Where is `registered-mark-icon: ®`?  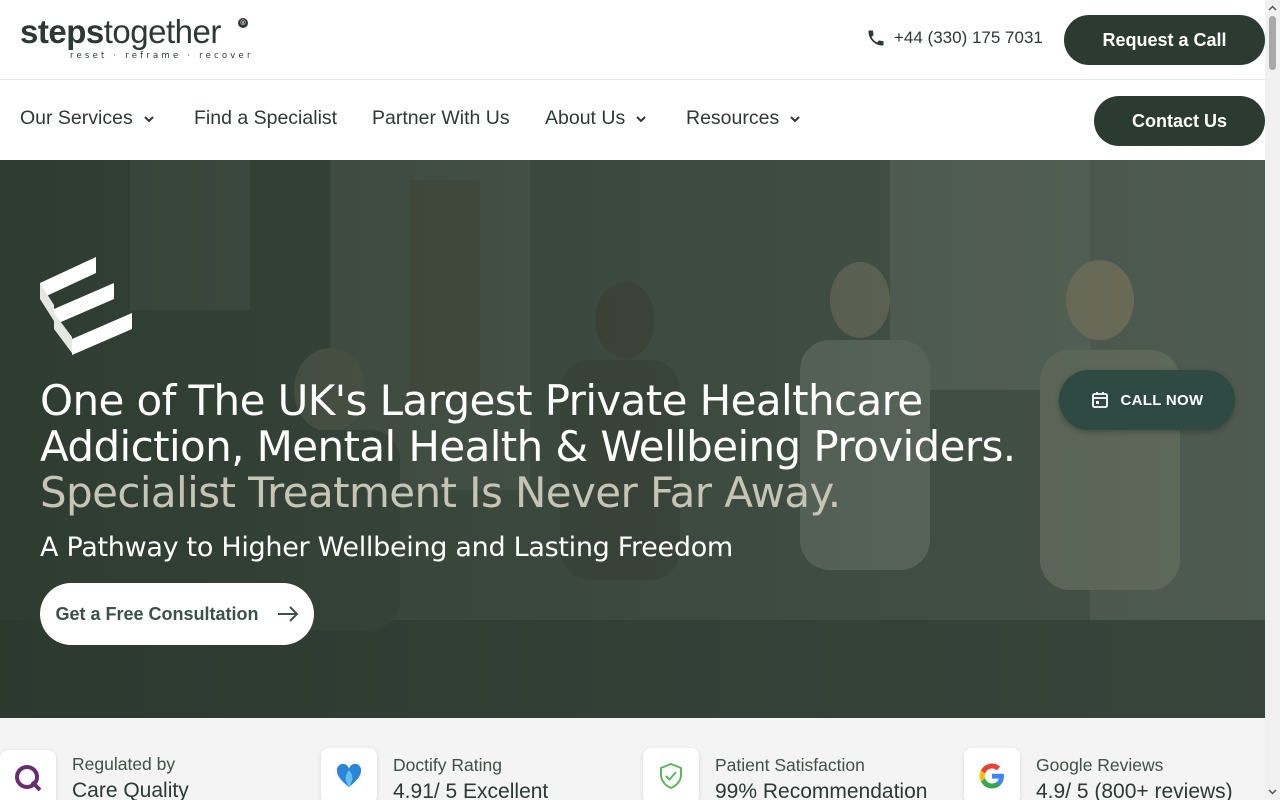
registered-mark-icon: ® is located at coordinates (243, 23).